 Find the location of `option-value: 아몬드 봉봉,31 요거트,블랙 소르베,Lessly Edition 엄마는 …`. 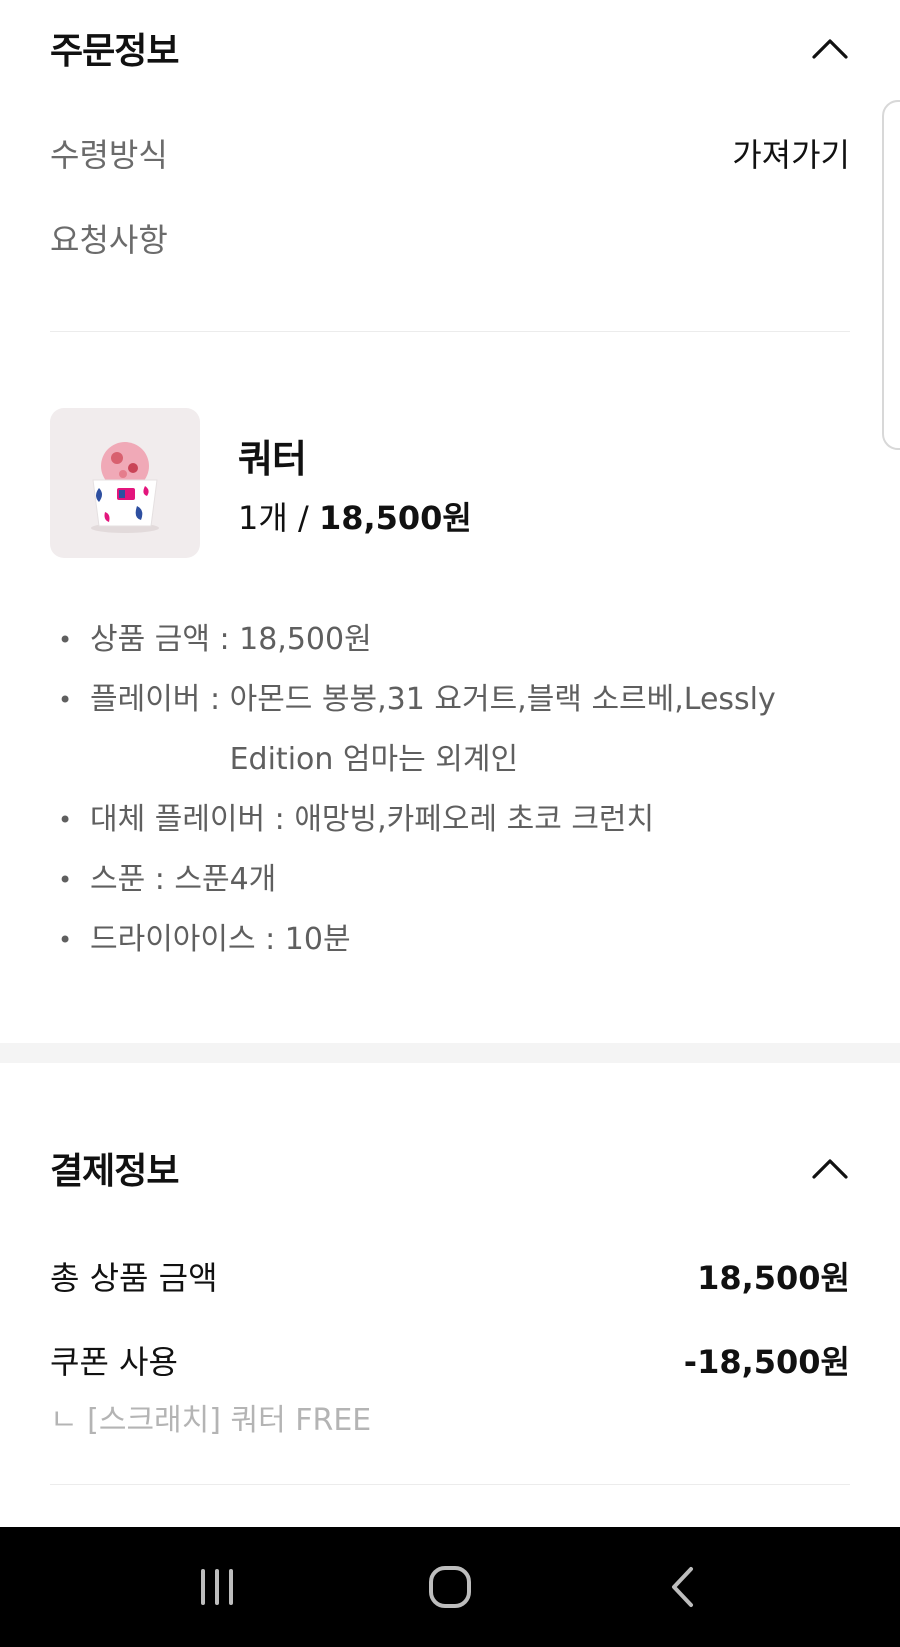

option-value: 아몬드 봉봉,31 요거트,블랙 소르베,Lessly Edition 엄마는 … is located at coordinates (502, 729).